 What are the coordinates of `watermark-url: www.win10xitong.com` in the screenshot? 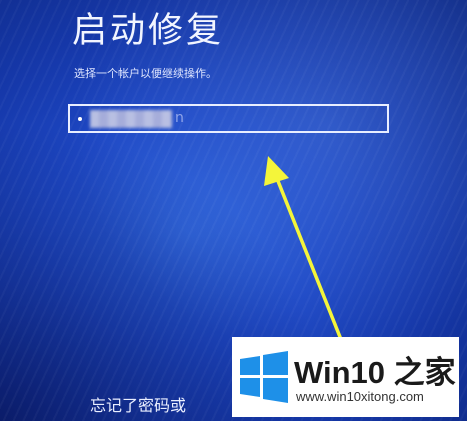 It's located at (360, 396).